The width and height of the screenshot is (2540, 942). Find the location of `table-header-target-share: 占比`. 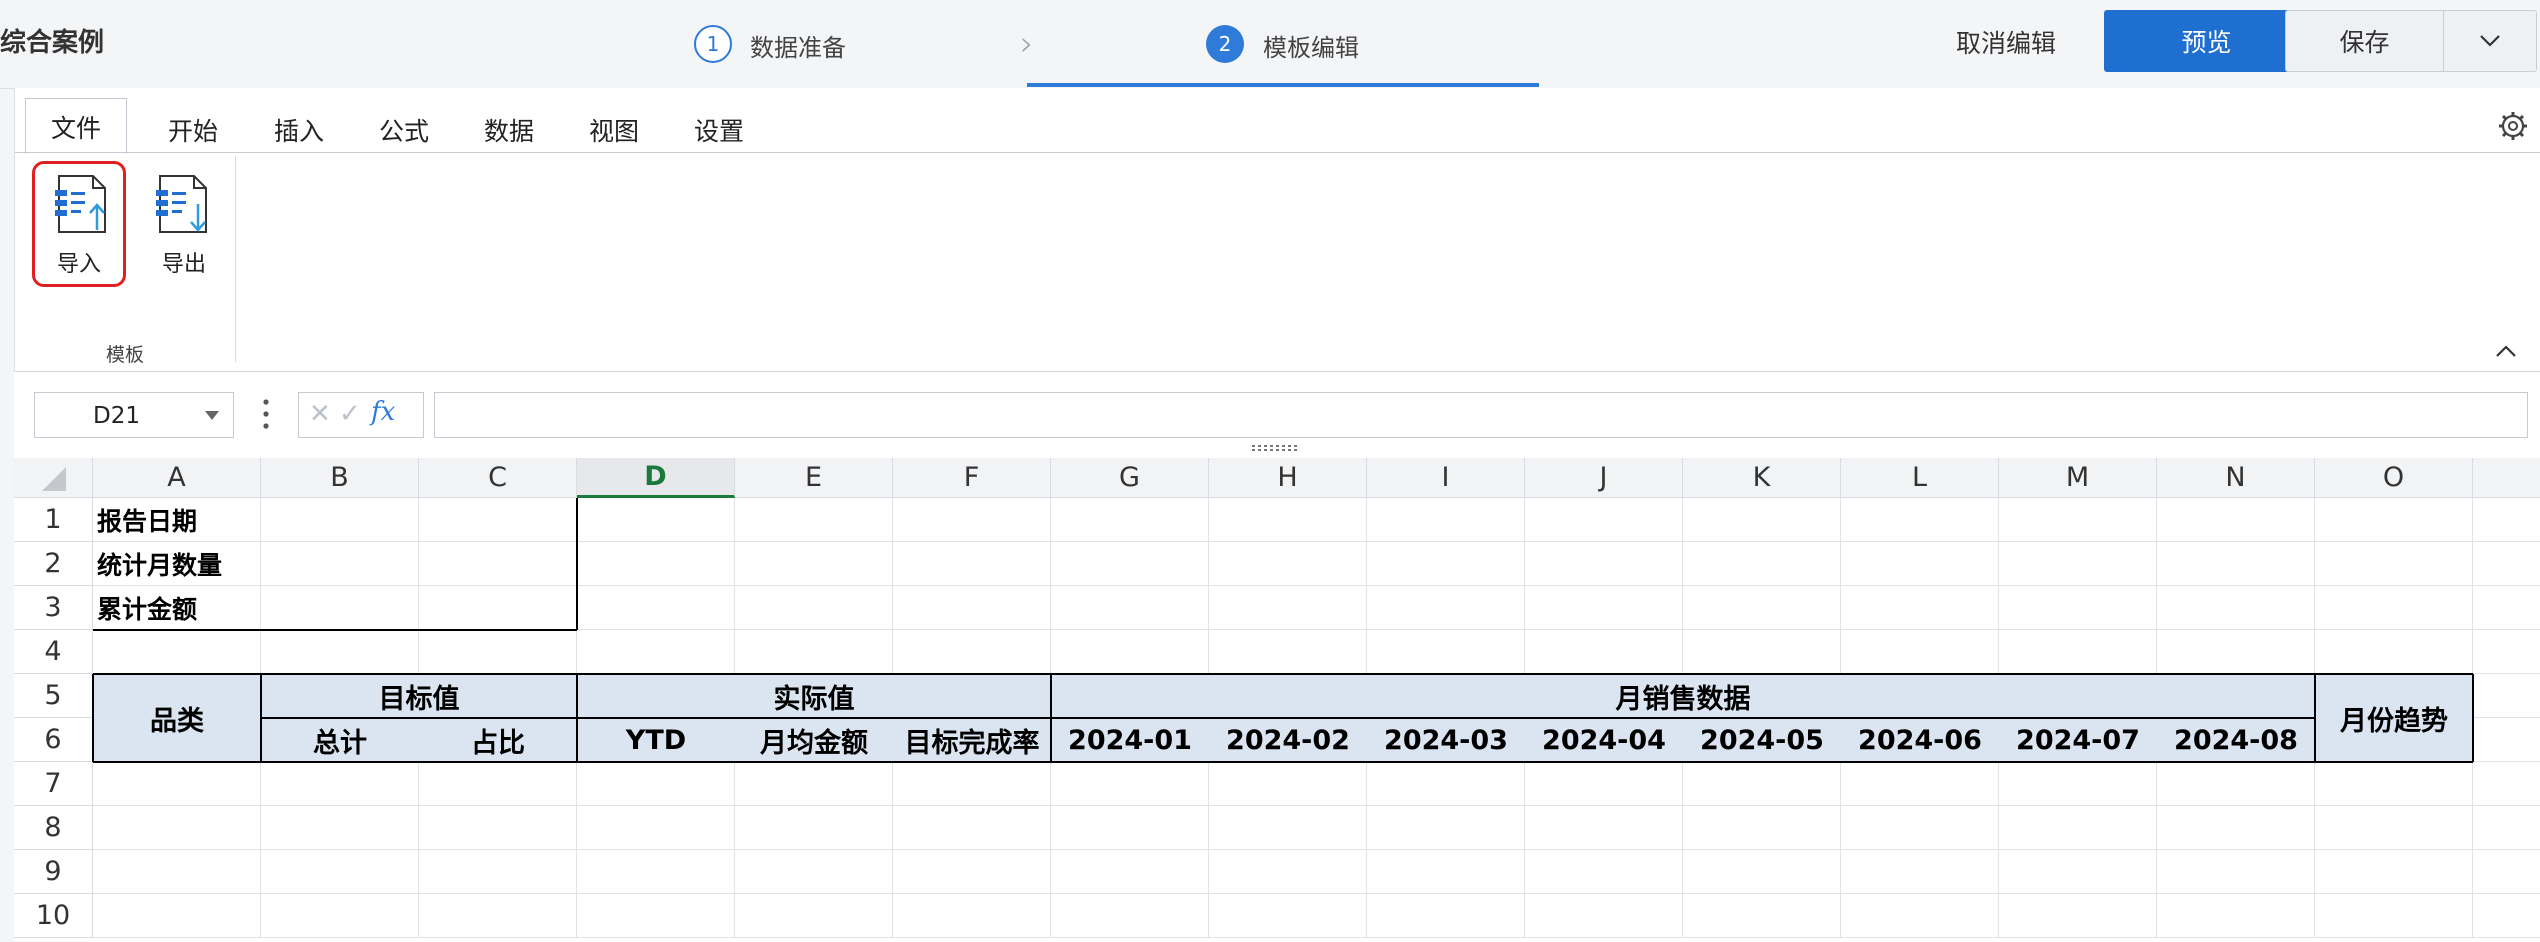

table-header-target-share: 占比 is located at coordinates (498, 740).